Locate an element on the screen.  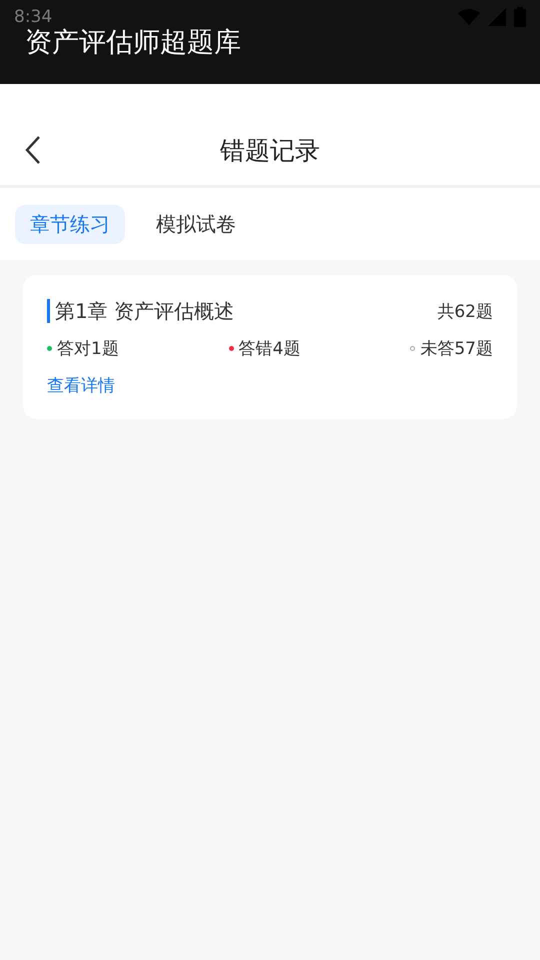
page-title: 错题记录 is located at coordinates (270, 151).